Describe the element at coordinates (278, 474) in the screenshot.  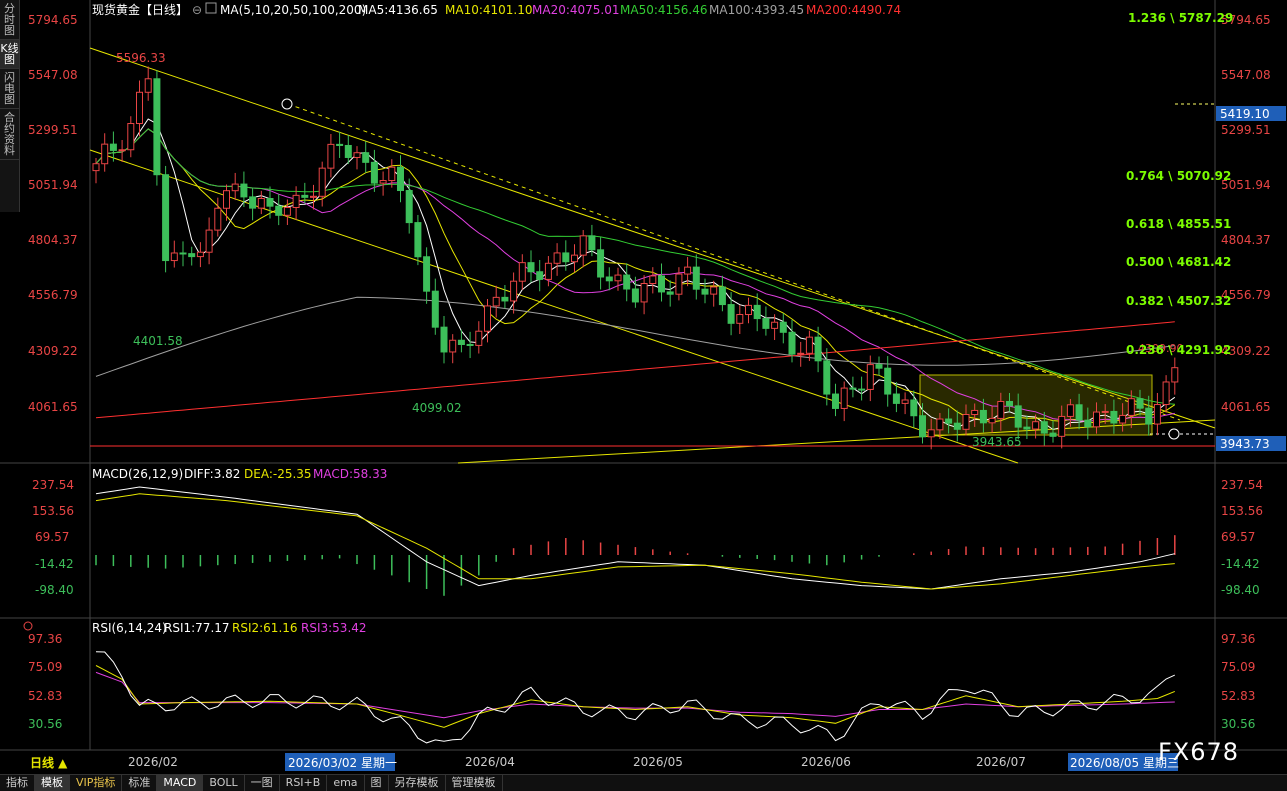
I see `macd-dea: DEA:-25.35` at that location.